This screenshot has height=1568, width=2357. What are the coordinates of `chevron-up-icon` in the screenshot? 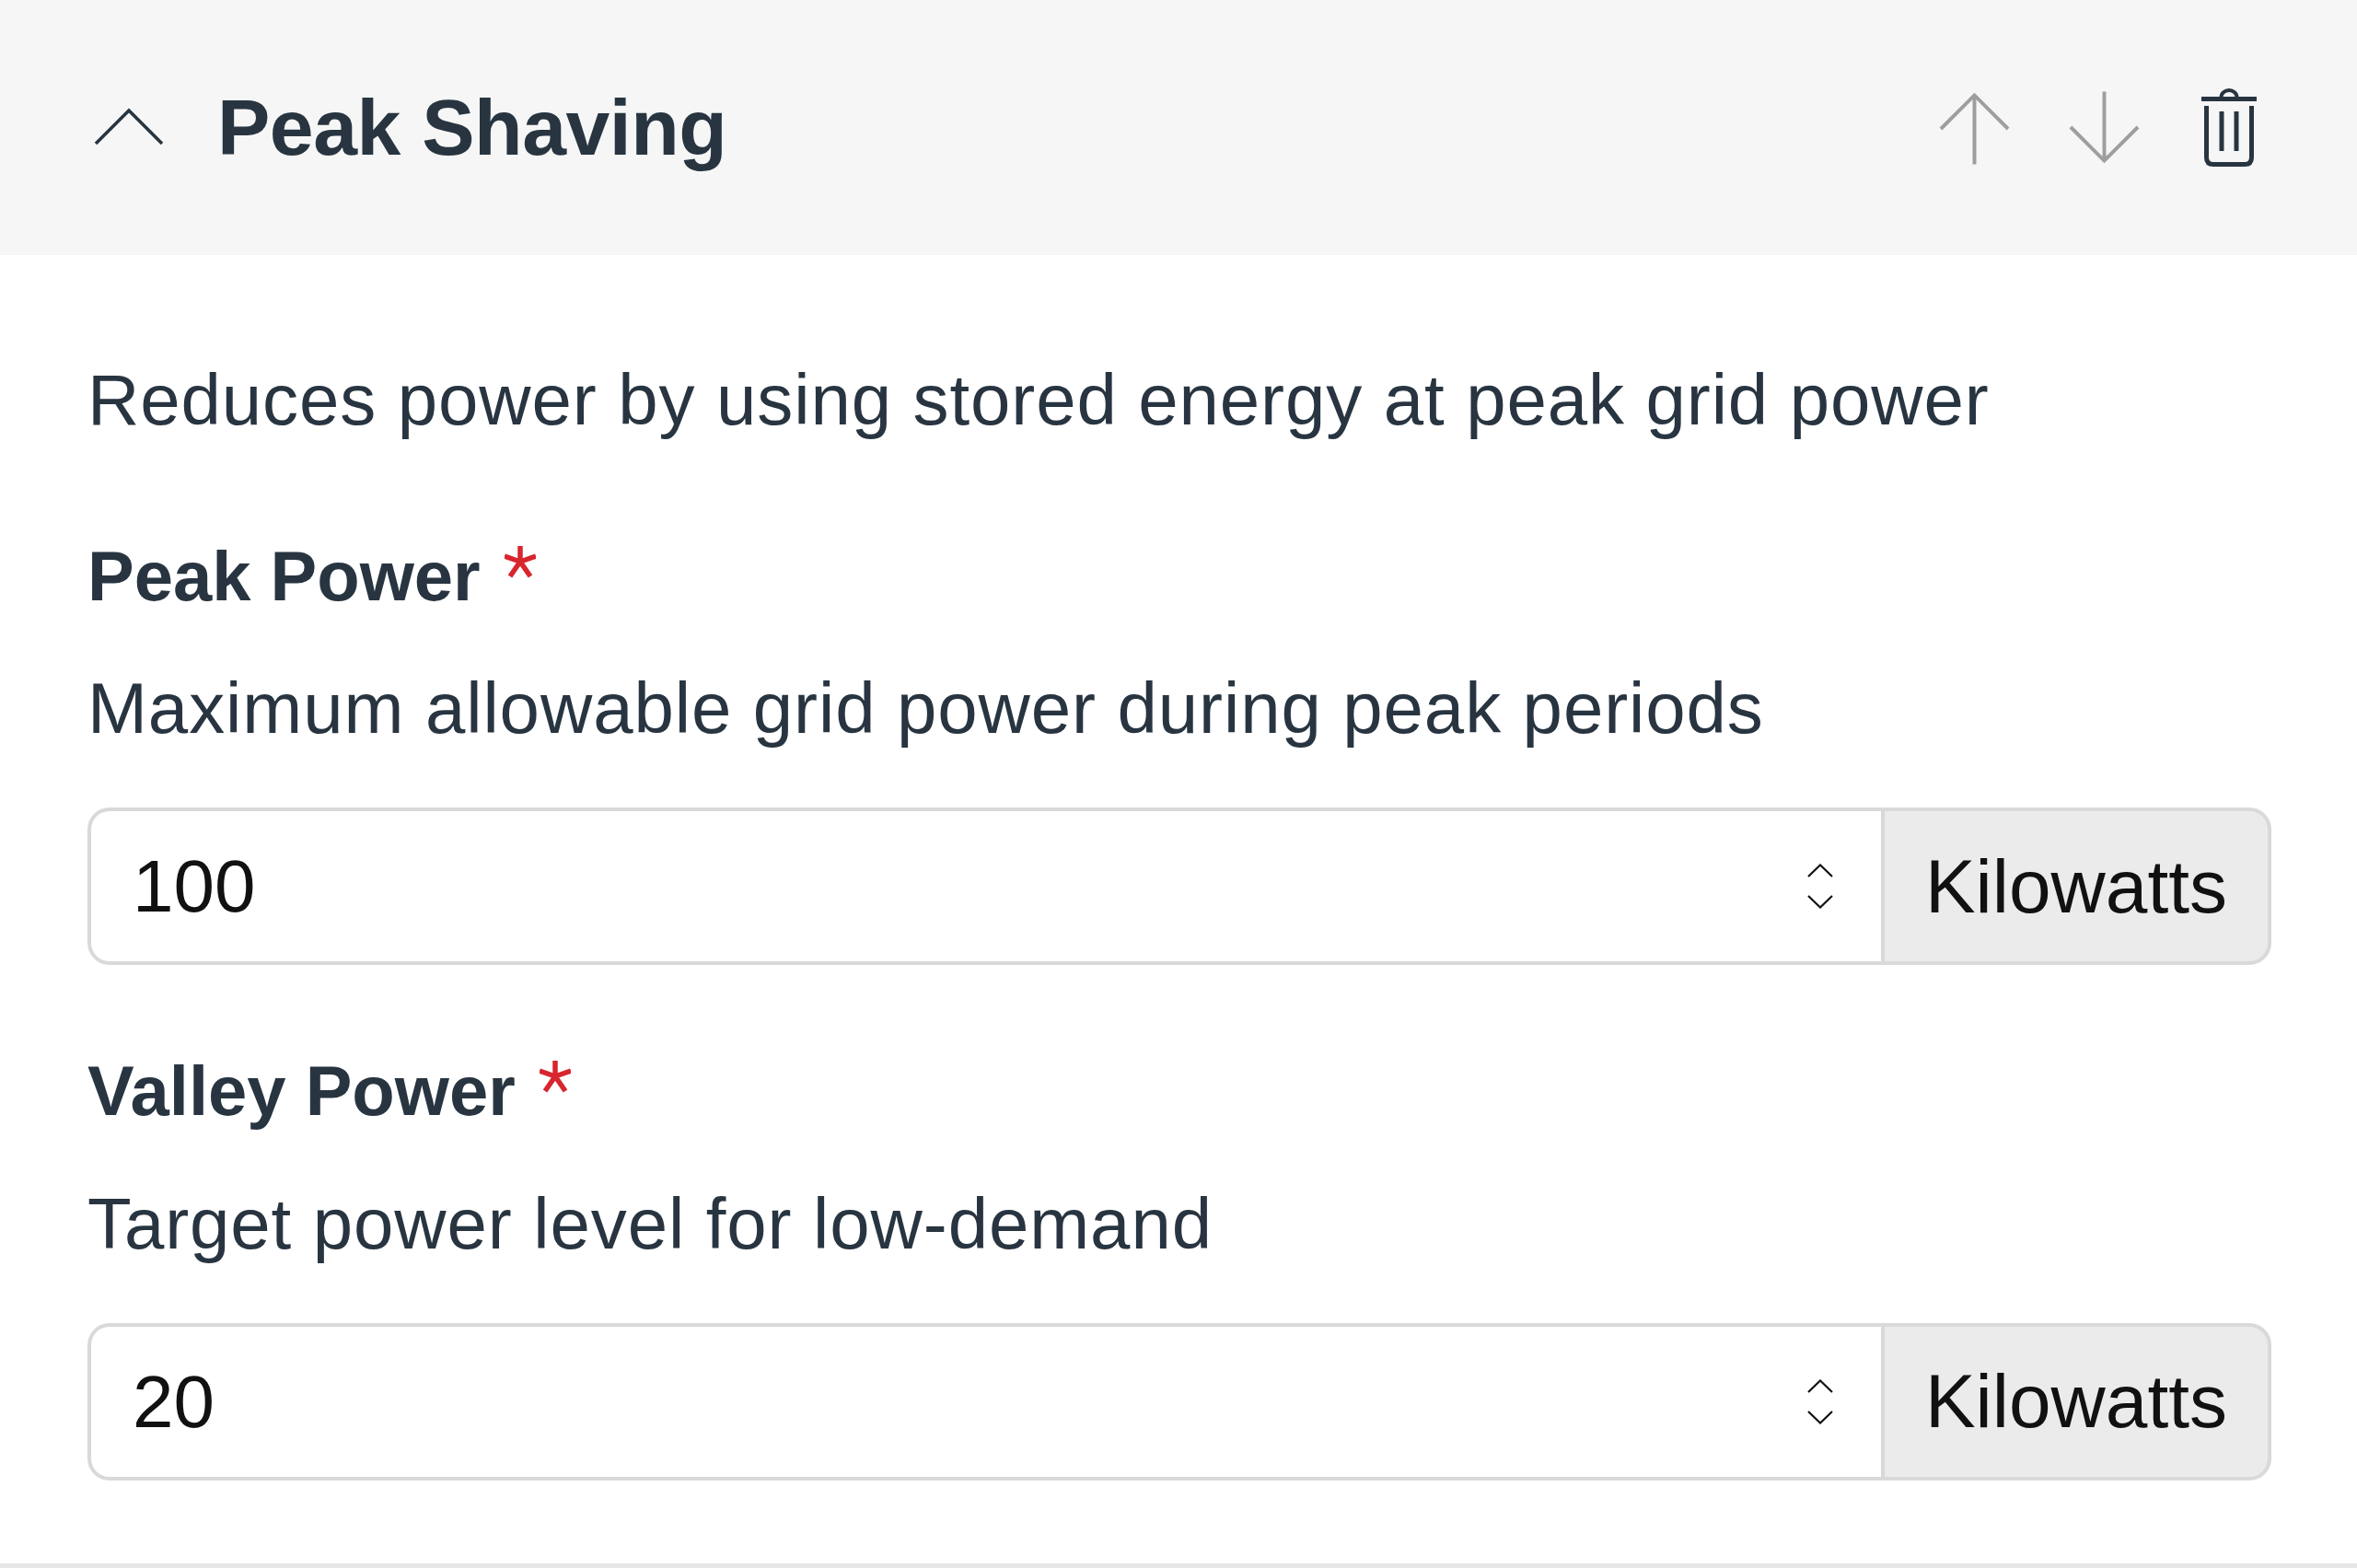 It's located at (129, 126).